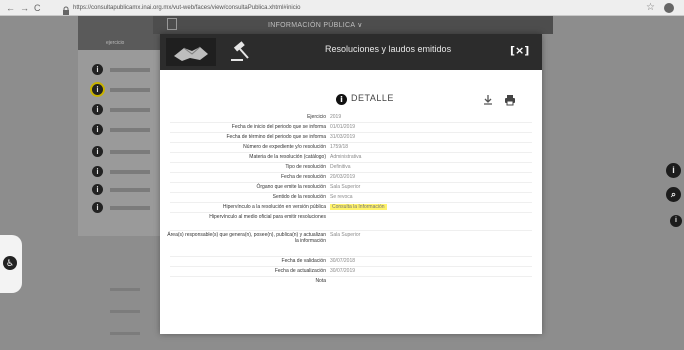 The width and height of the screenshot is (684, 350). What do you see at coordinates (669, 8) in the screenshot?
I see `account-avatar` at bounding box center [669, 8].